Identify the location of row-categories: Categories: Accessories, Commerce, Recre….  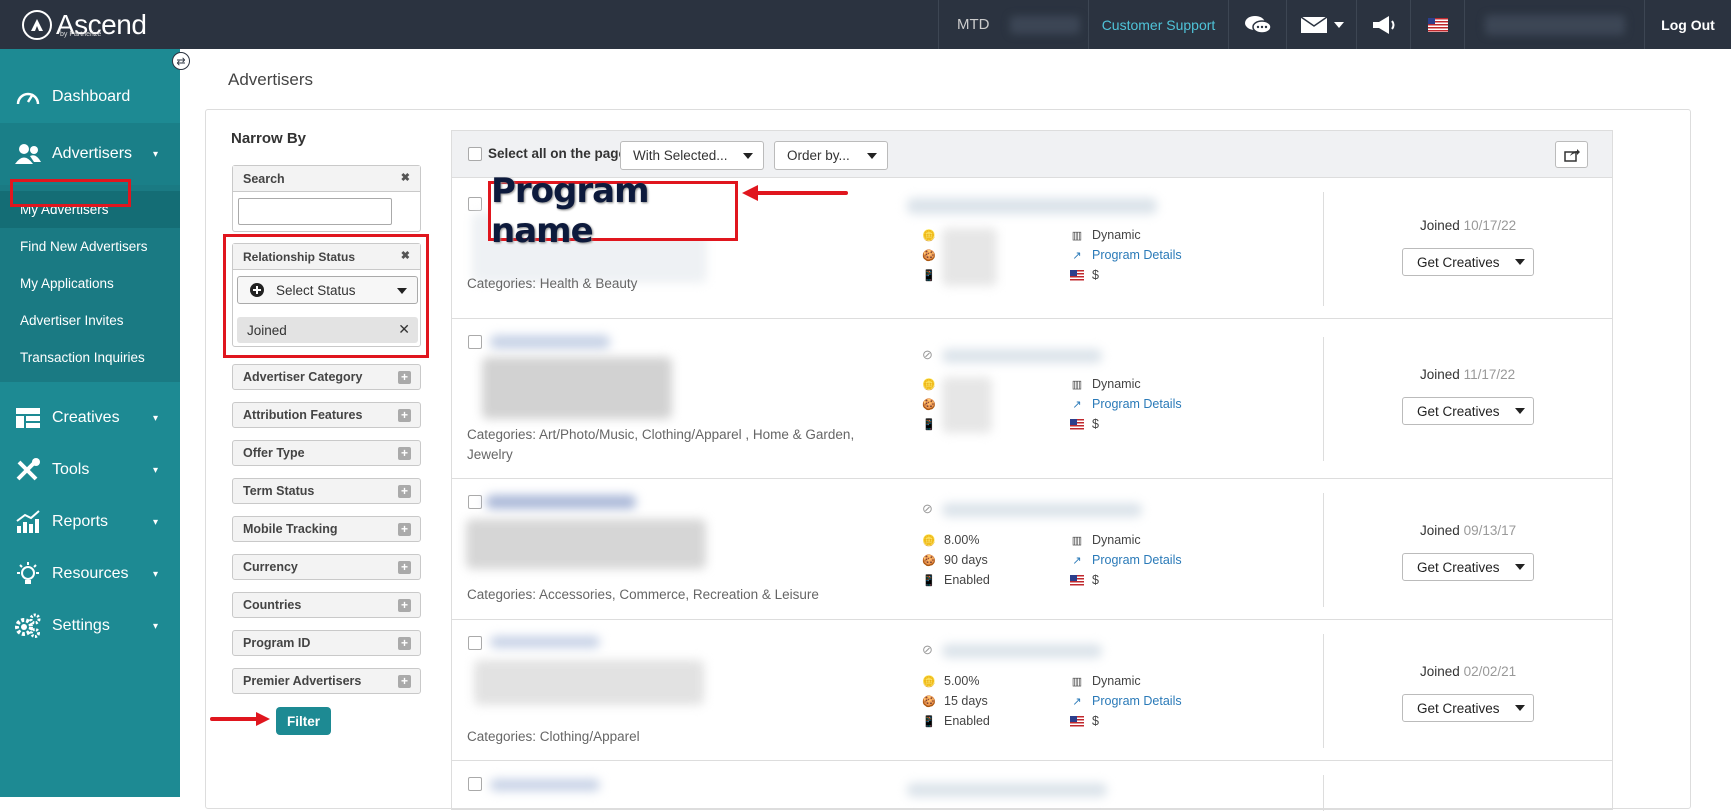
(643, 594).